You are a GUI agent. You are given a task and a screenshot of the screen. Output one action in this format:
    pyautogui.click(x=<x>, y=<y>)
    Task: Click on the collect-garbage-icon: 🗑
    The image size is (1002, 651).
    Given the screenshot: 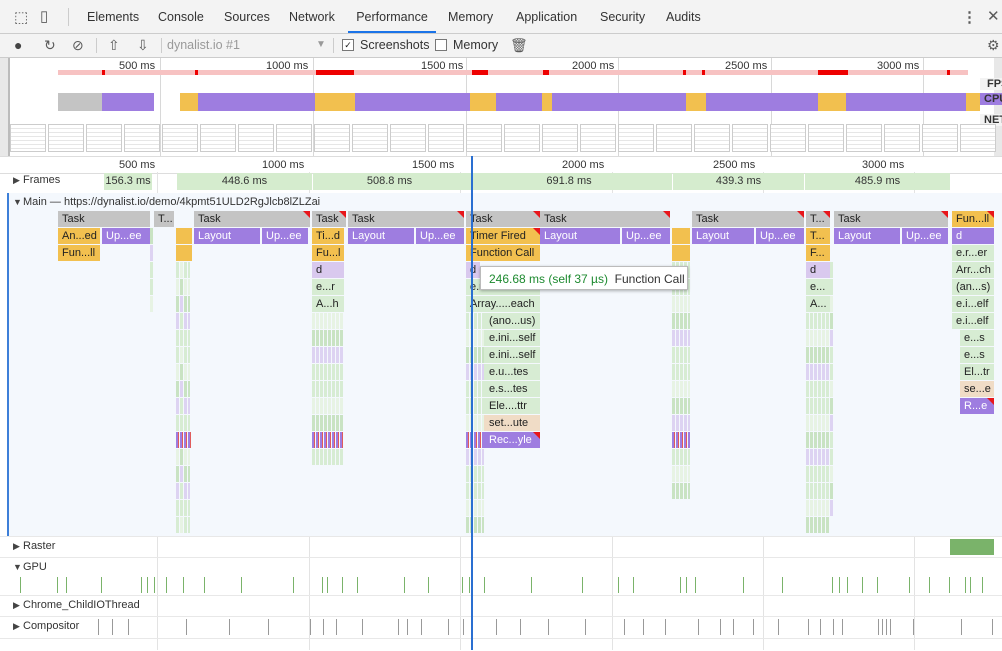 What is the action you would take?
    pyautogui.click(x=519, y=45)
    